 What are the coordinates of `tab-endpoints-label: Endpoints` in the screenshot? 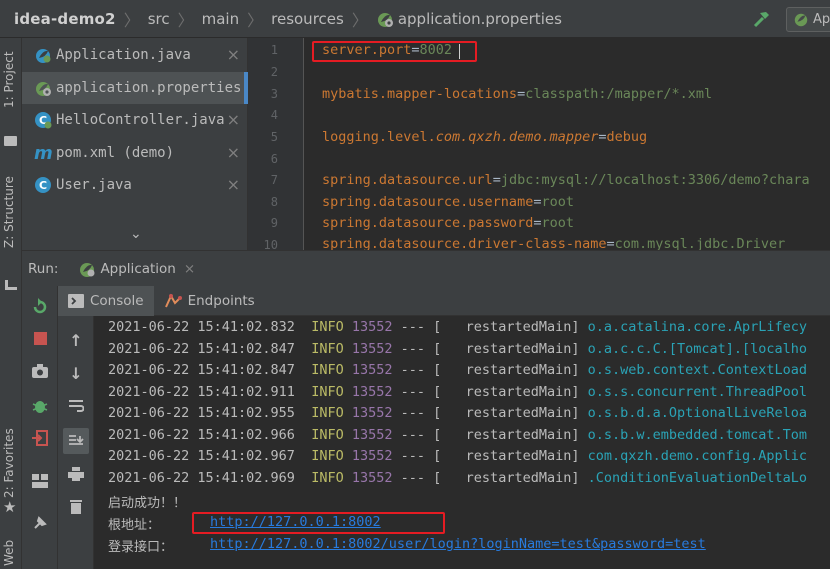 It's located at (221, 300).